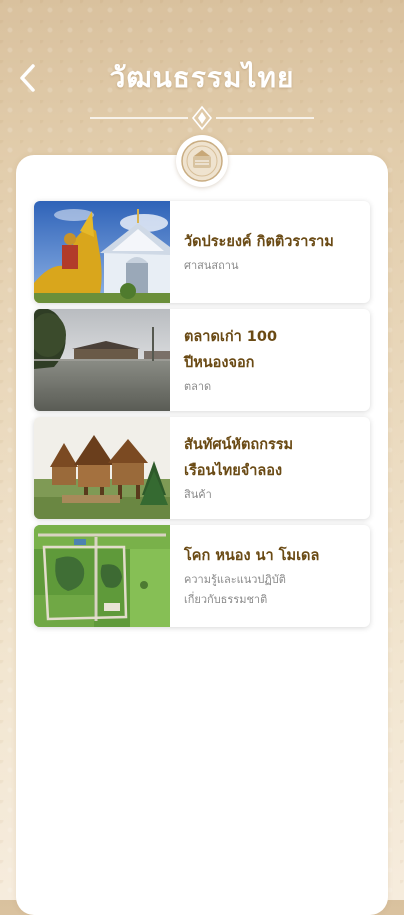  I want to click on farm-aerial-photo, so click(102, 576).